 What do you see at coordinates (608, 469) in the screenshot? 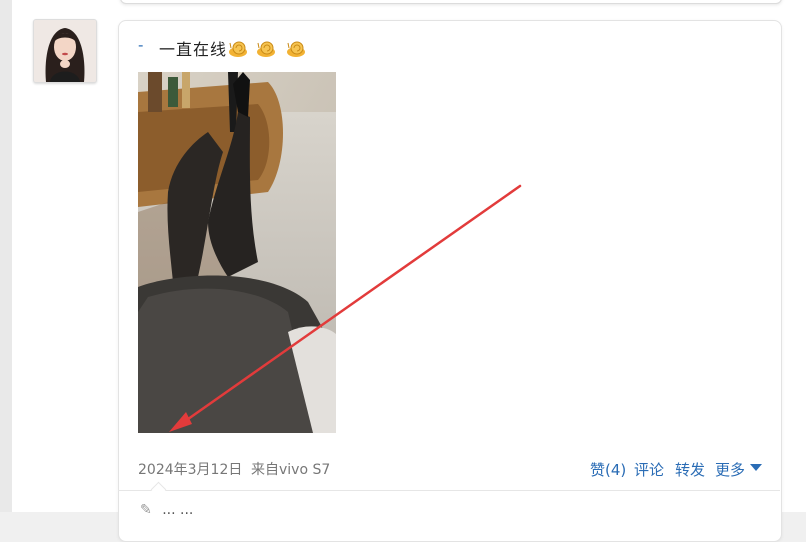
I see `like-button: 赞(4)` at bounding box center [608, 469].